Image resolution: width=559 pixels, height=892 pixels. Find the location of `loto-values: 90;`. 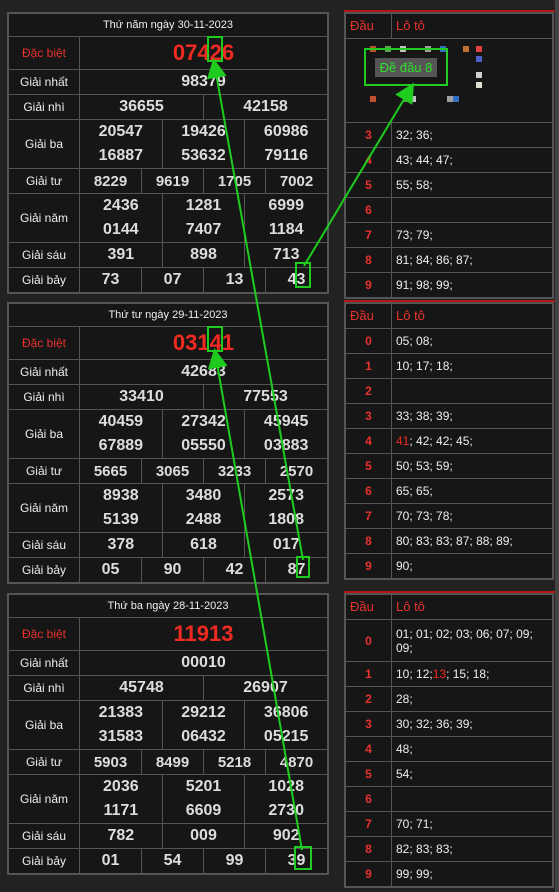

loto-values: 90; is located at coordinates (404, 566).